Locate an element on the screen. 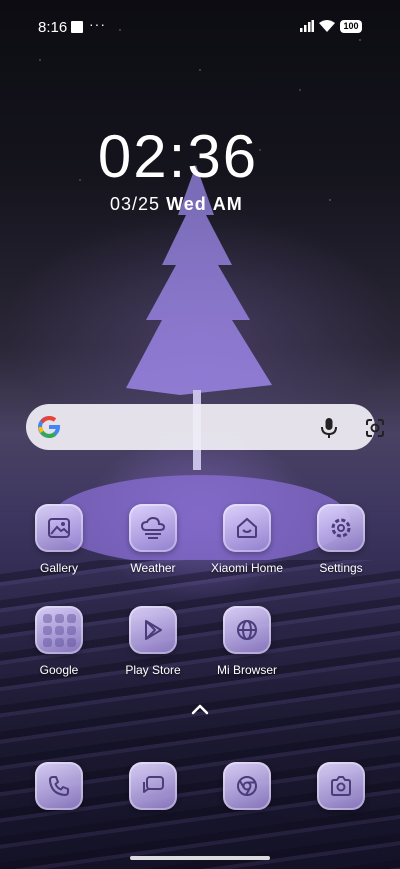 The image size is (400, 869). am-pm: AM is located at coordinates (227, 204).